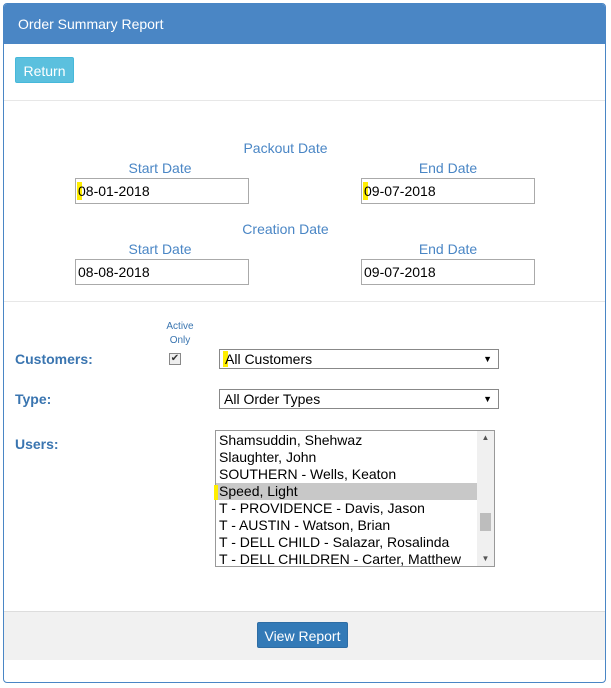  I want to click on creation-end-label: End Date, so click(448, 249).